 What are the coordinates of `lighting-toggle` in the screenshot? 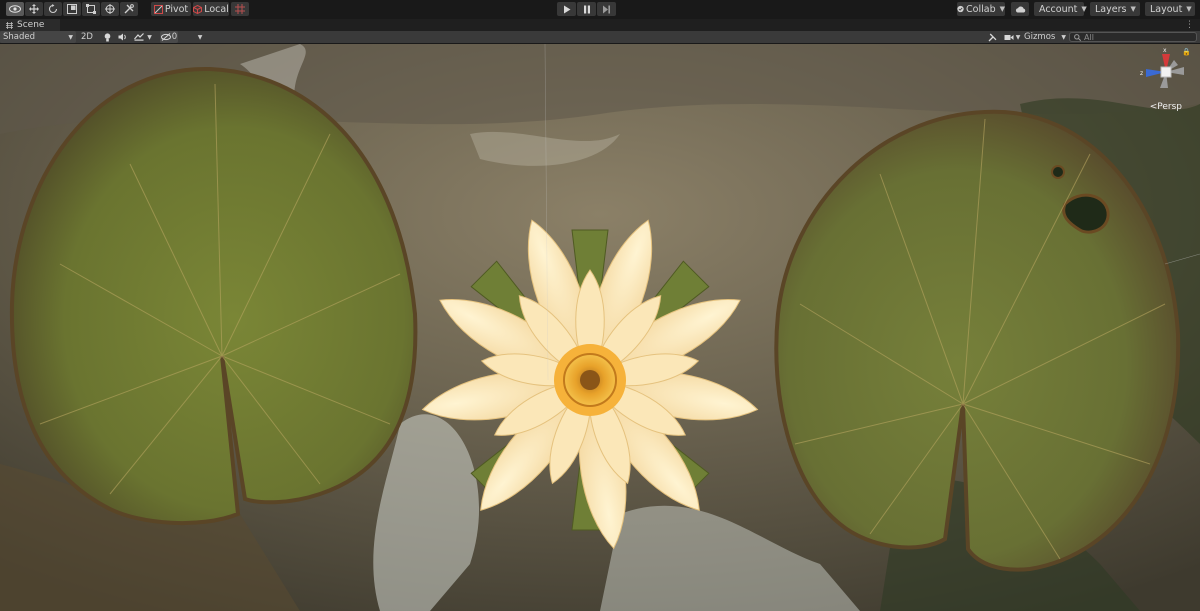 It's located at (107, 37).